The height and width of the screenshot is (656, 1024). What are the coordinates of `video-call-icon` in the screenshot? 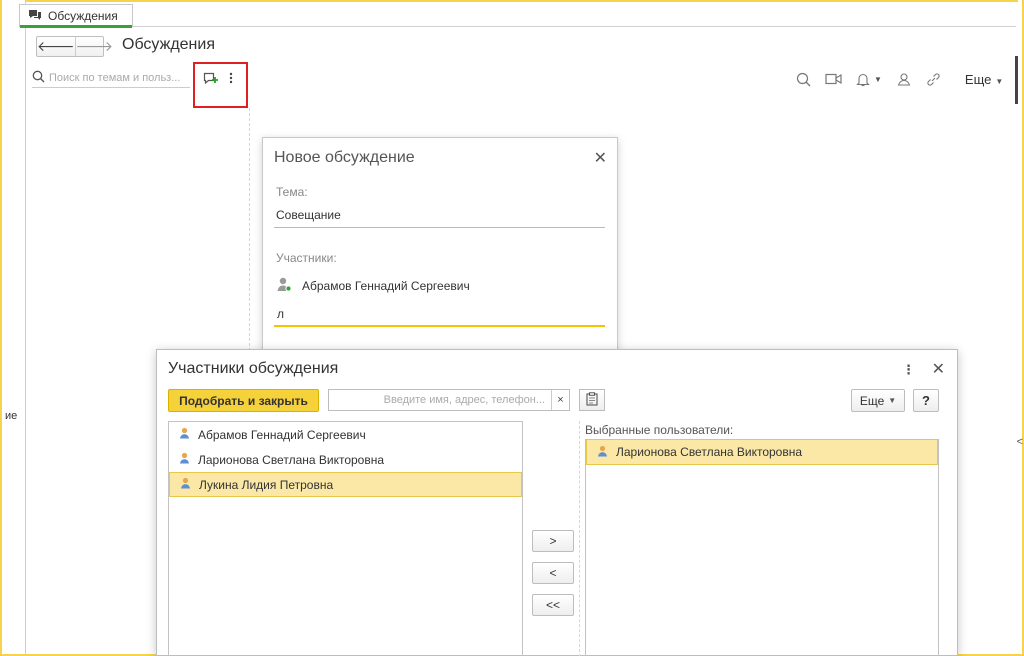 It's located at (833, 79).